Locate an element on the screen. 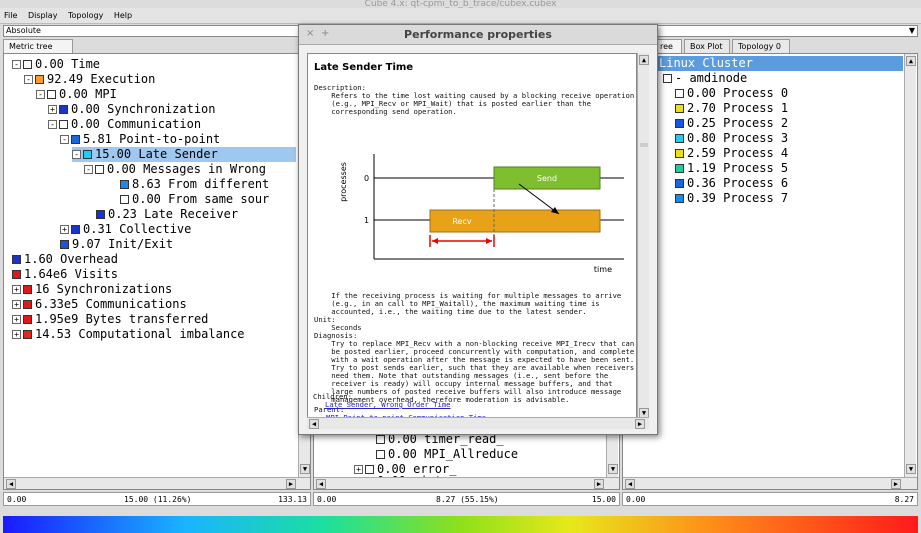 This screenshot has height=533, width=921. tab-system-tree: ree is located at coordinates (668, 46).